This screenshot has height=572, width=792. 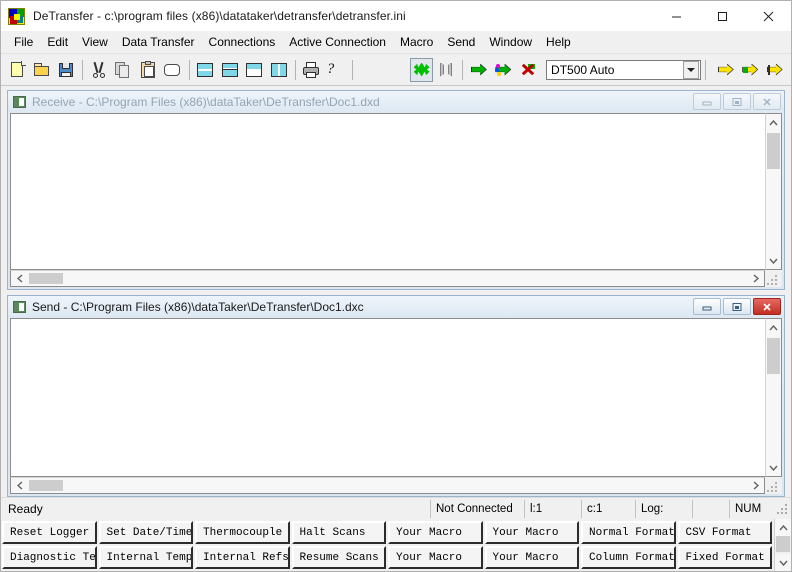 What do you see at coordinates (707, 306) in the screenshot?
I see `send-minimize-icon` at bounding box center [707, 306].